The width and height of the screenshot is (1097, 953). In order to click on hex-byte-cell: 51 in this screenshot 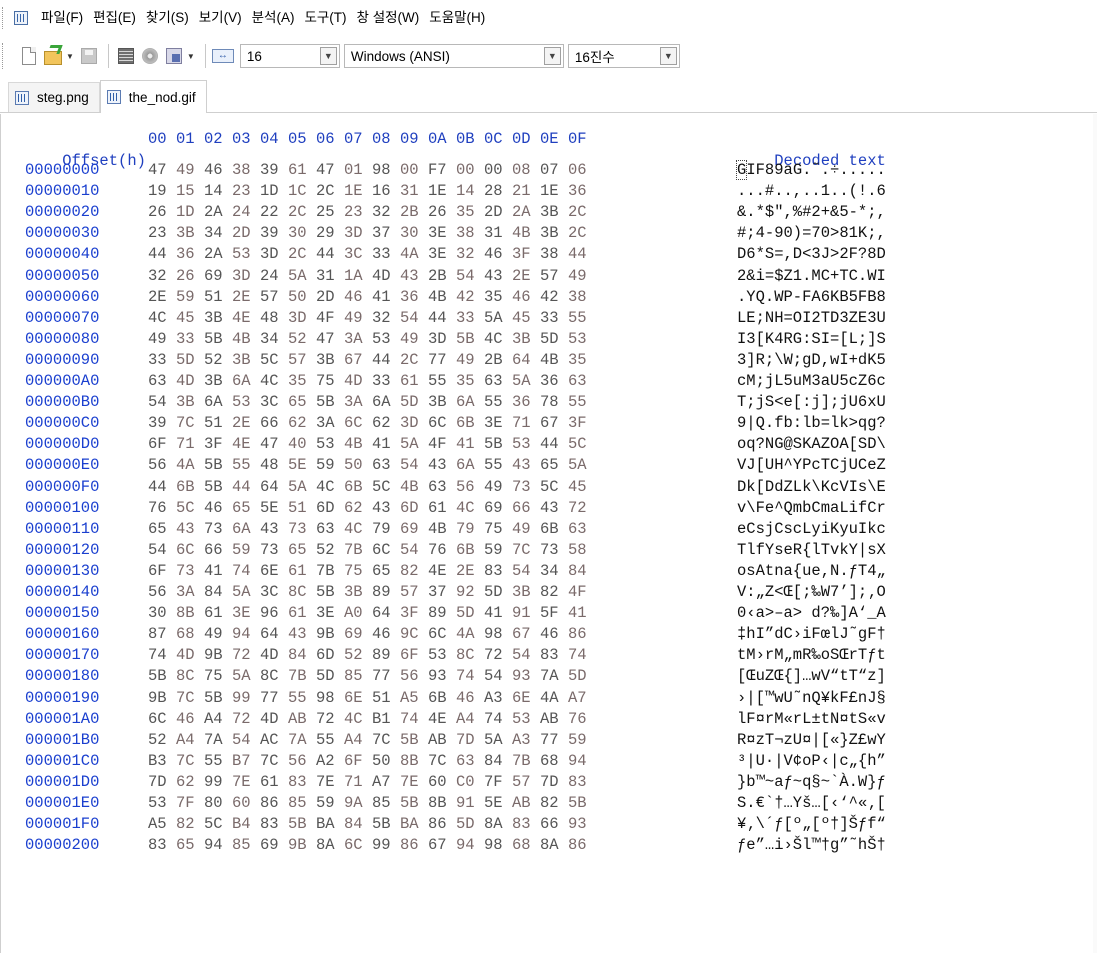, I will do `click(386, 698)`.